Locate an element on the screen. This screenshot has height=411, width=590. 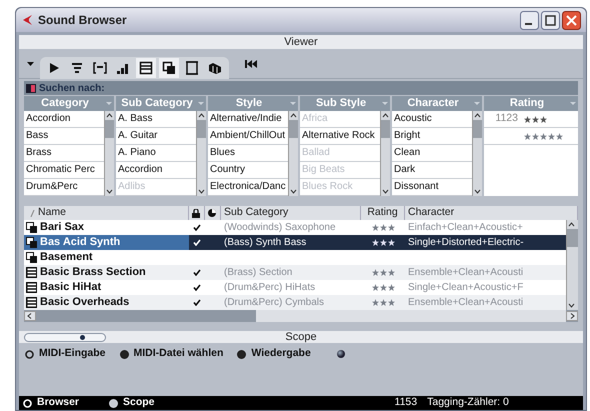
sub-category-text: (Bass) Synth Bass is located at coordinates (265, 243).